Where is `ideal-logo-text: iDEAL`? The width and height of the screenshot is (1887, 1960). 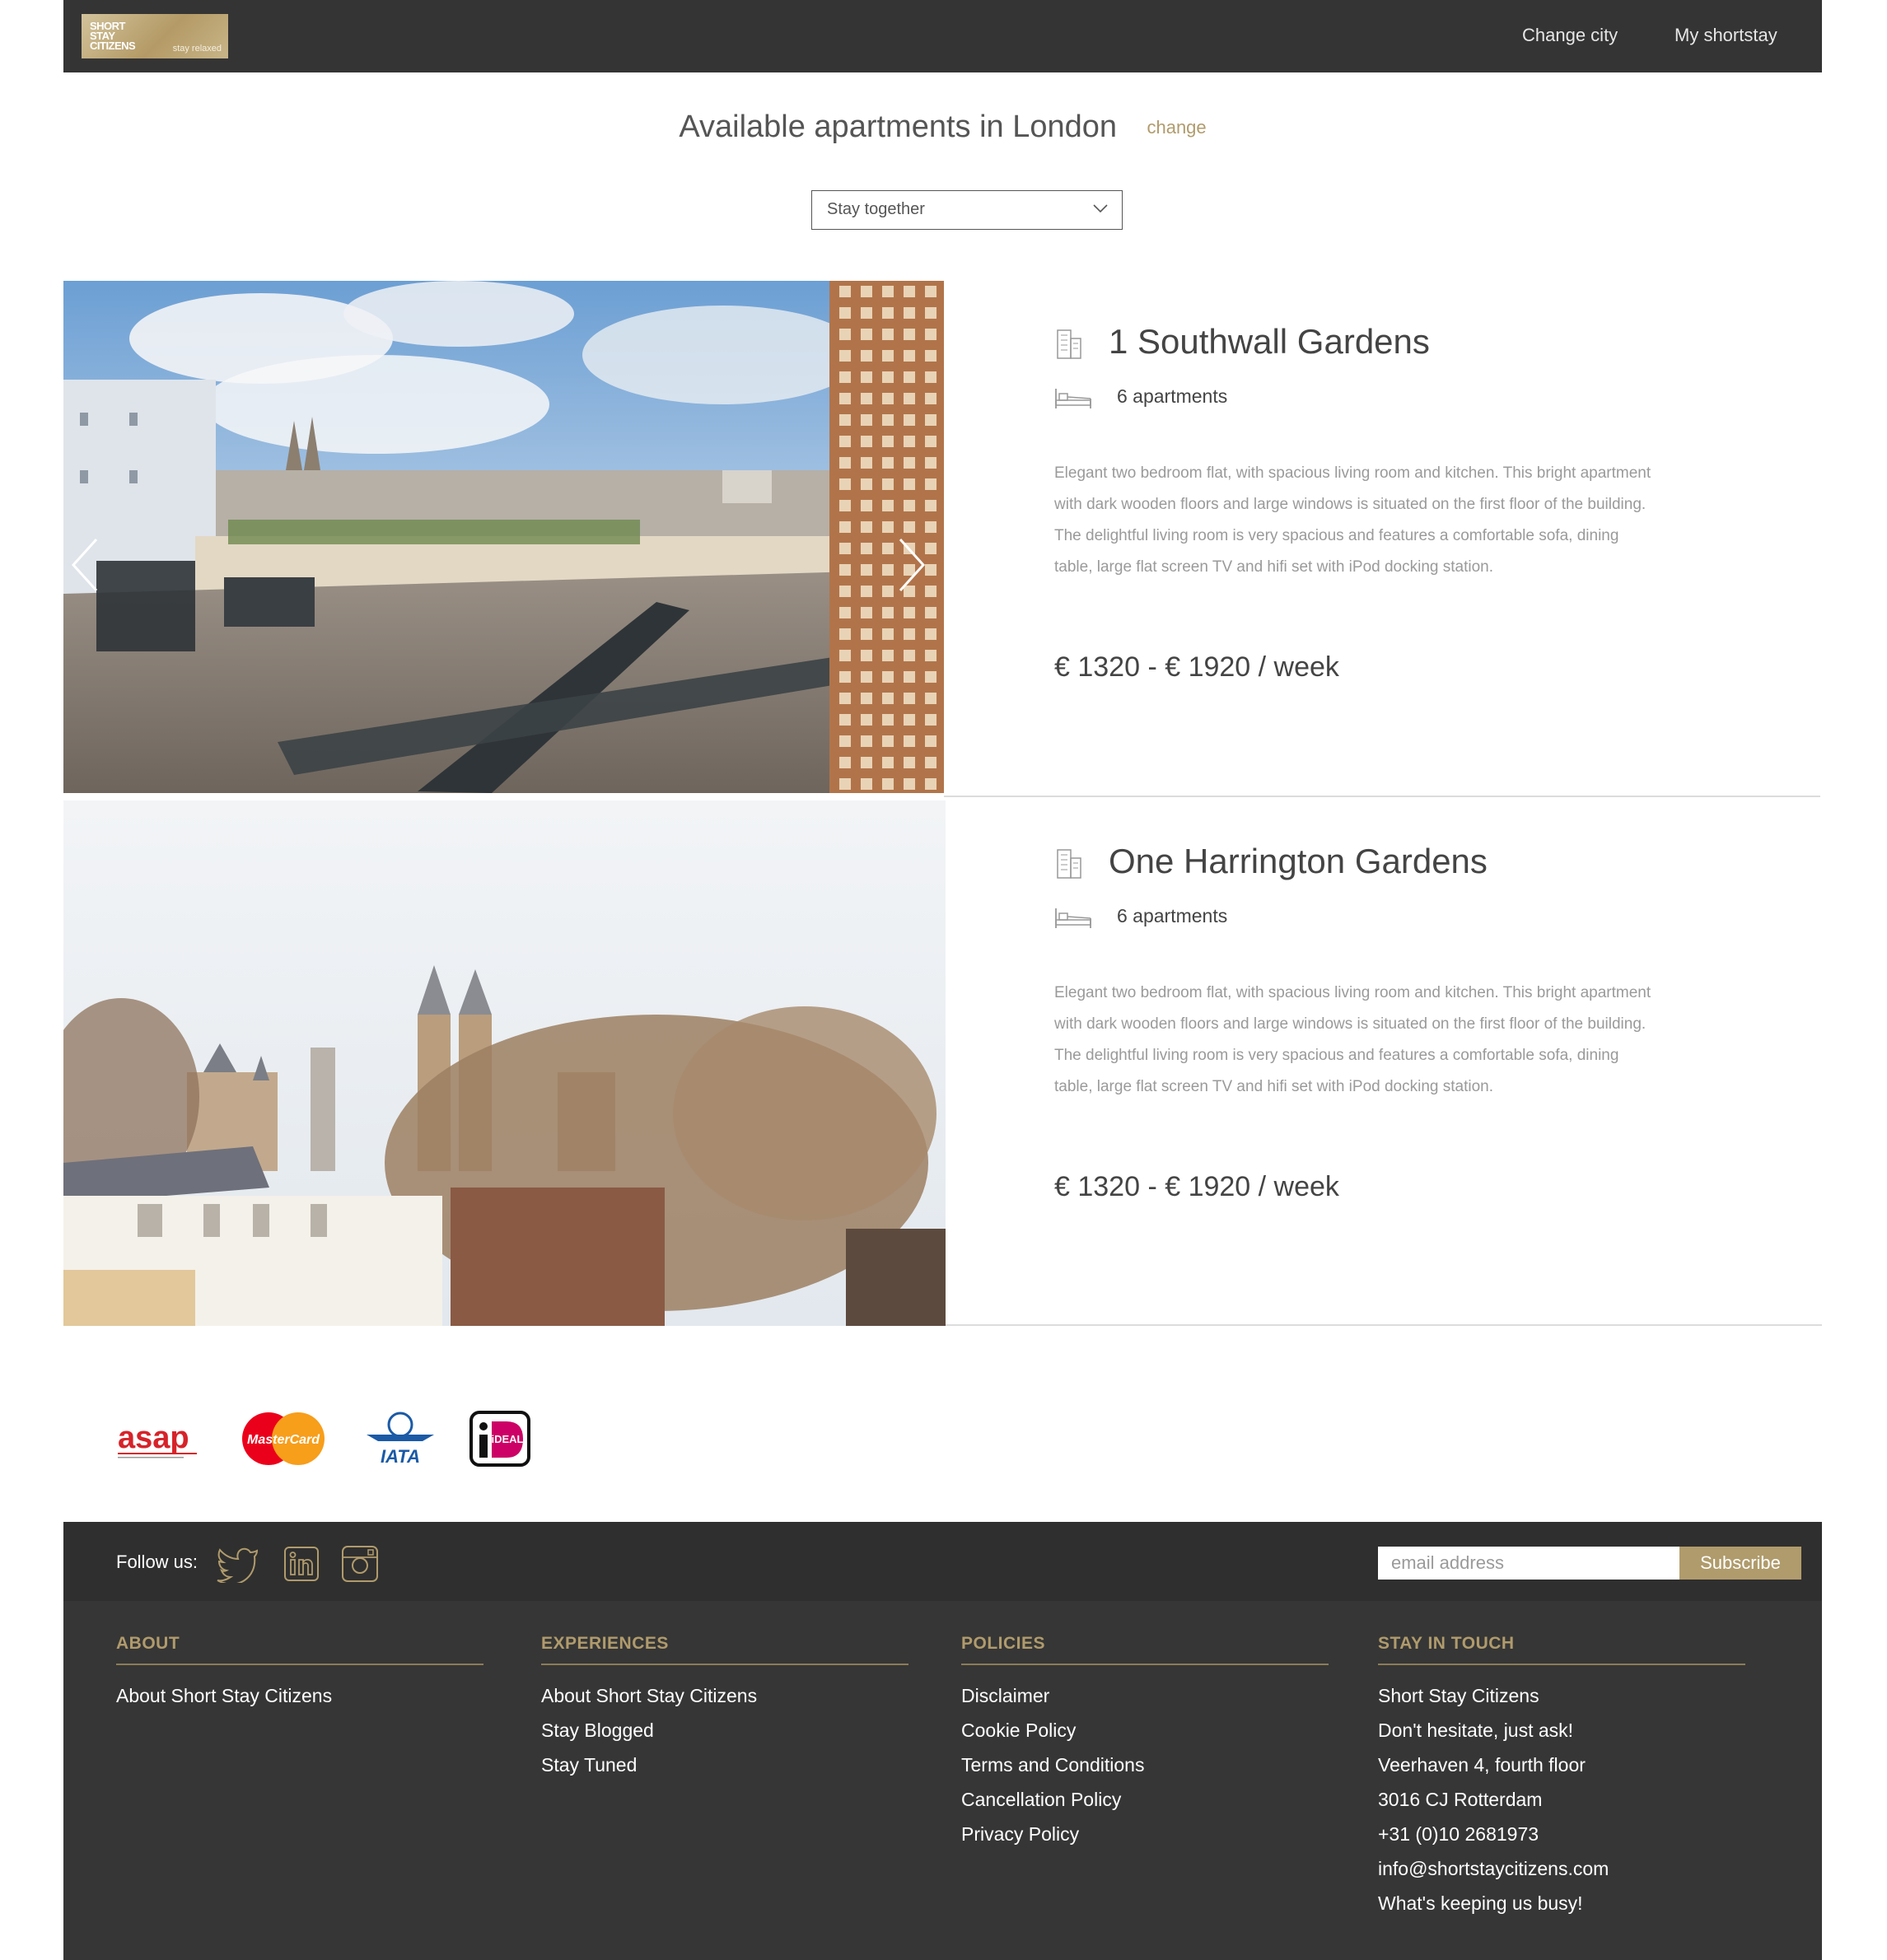 ideal-logo-text: iDEAL is located at coordinates (508, 1439).